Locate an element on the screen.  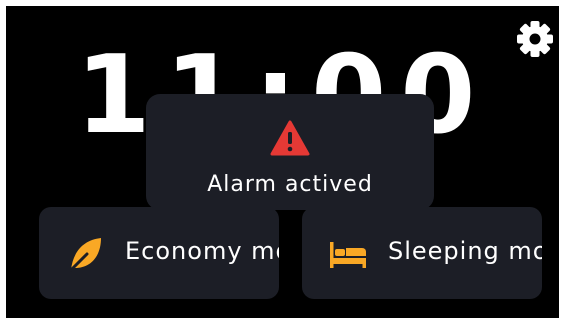
warning-icon is located at coordinates (290, 138).